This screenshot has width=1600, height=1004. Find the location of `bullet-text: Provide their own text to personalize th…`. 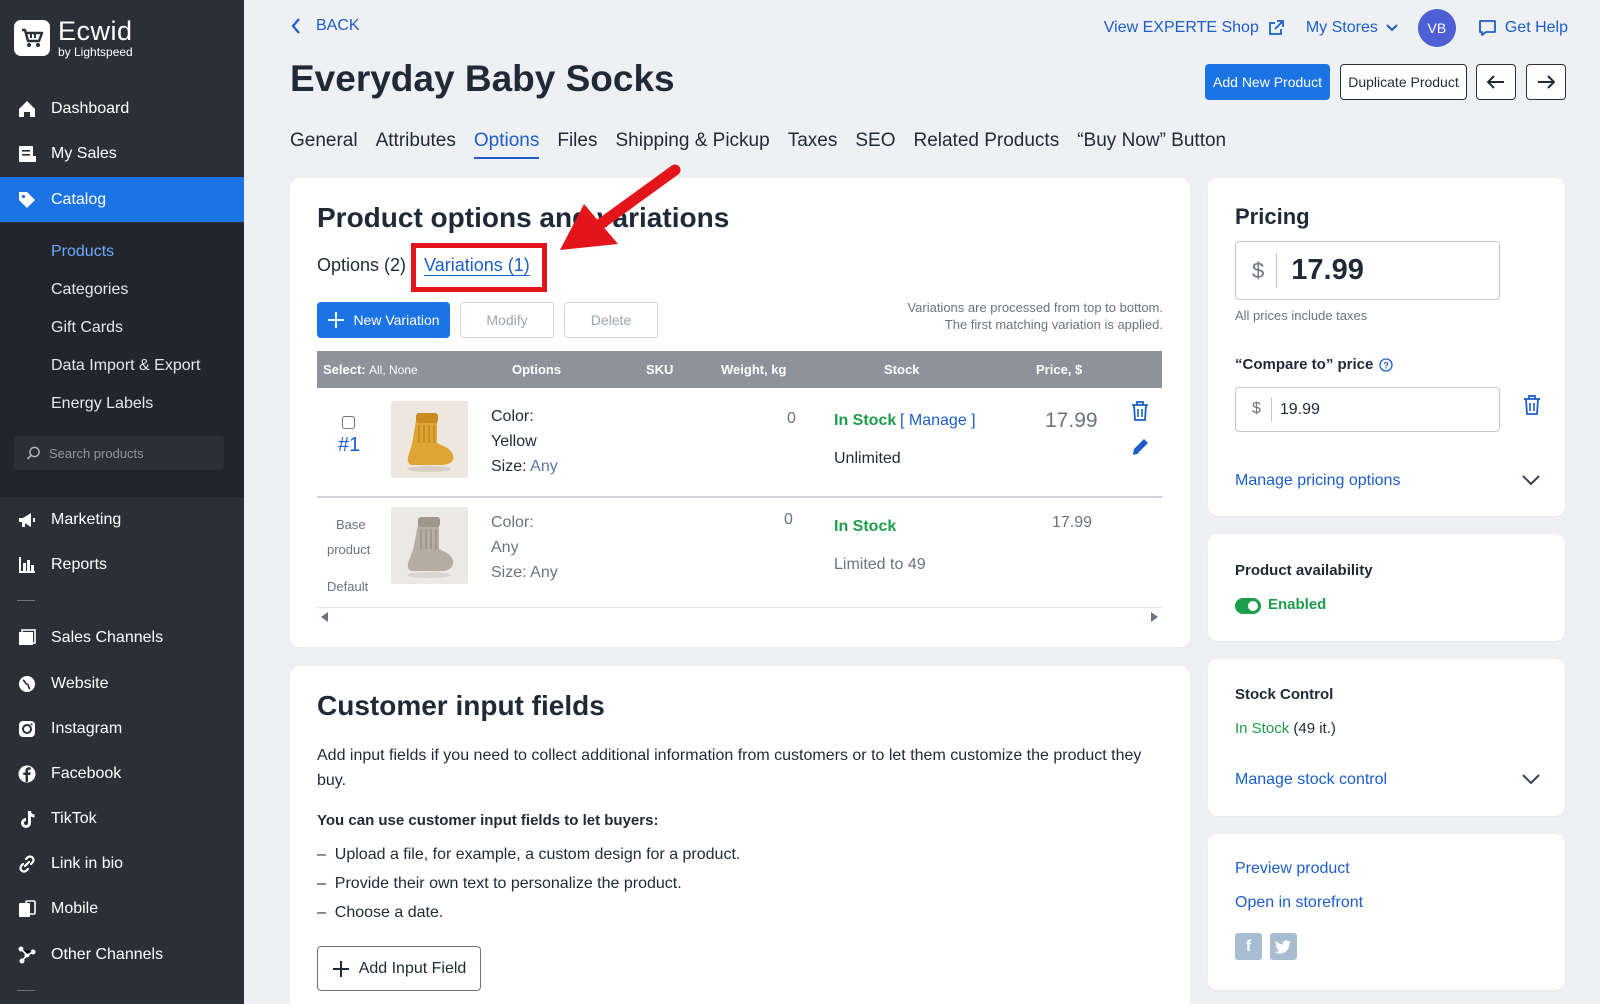

bullet-text: Provide their own text to personalize th… is located at coordinates (508, 883).